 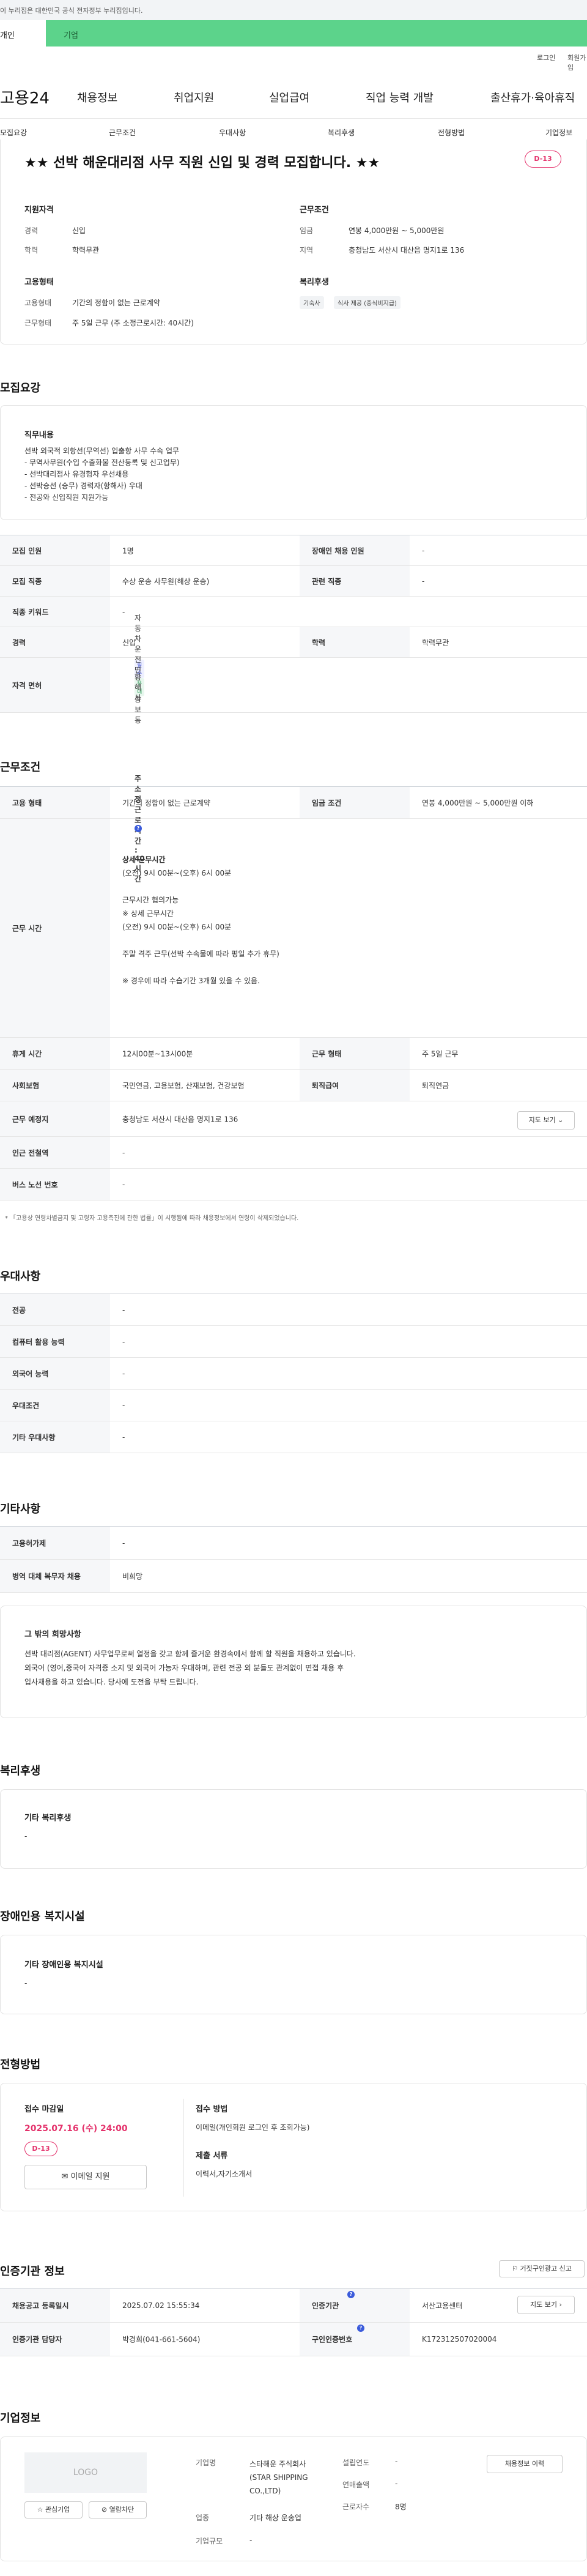 What do you see at coordinates (546, 58) in the screenshot?
I see `login-link: 로그인` at bounding box center [546, 58].